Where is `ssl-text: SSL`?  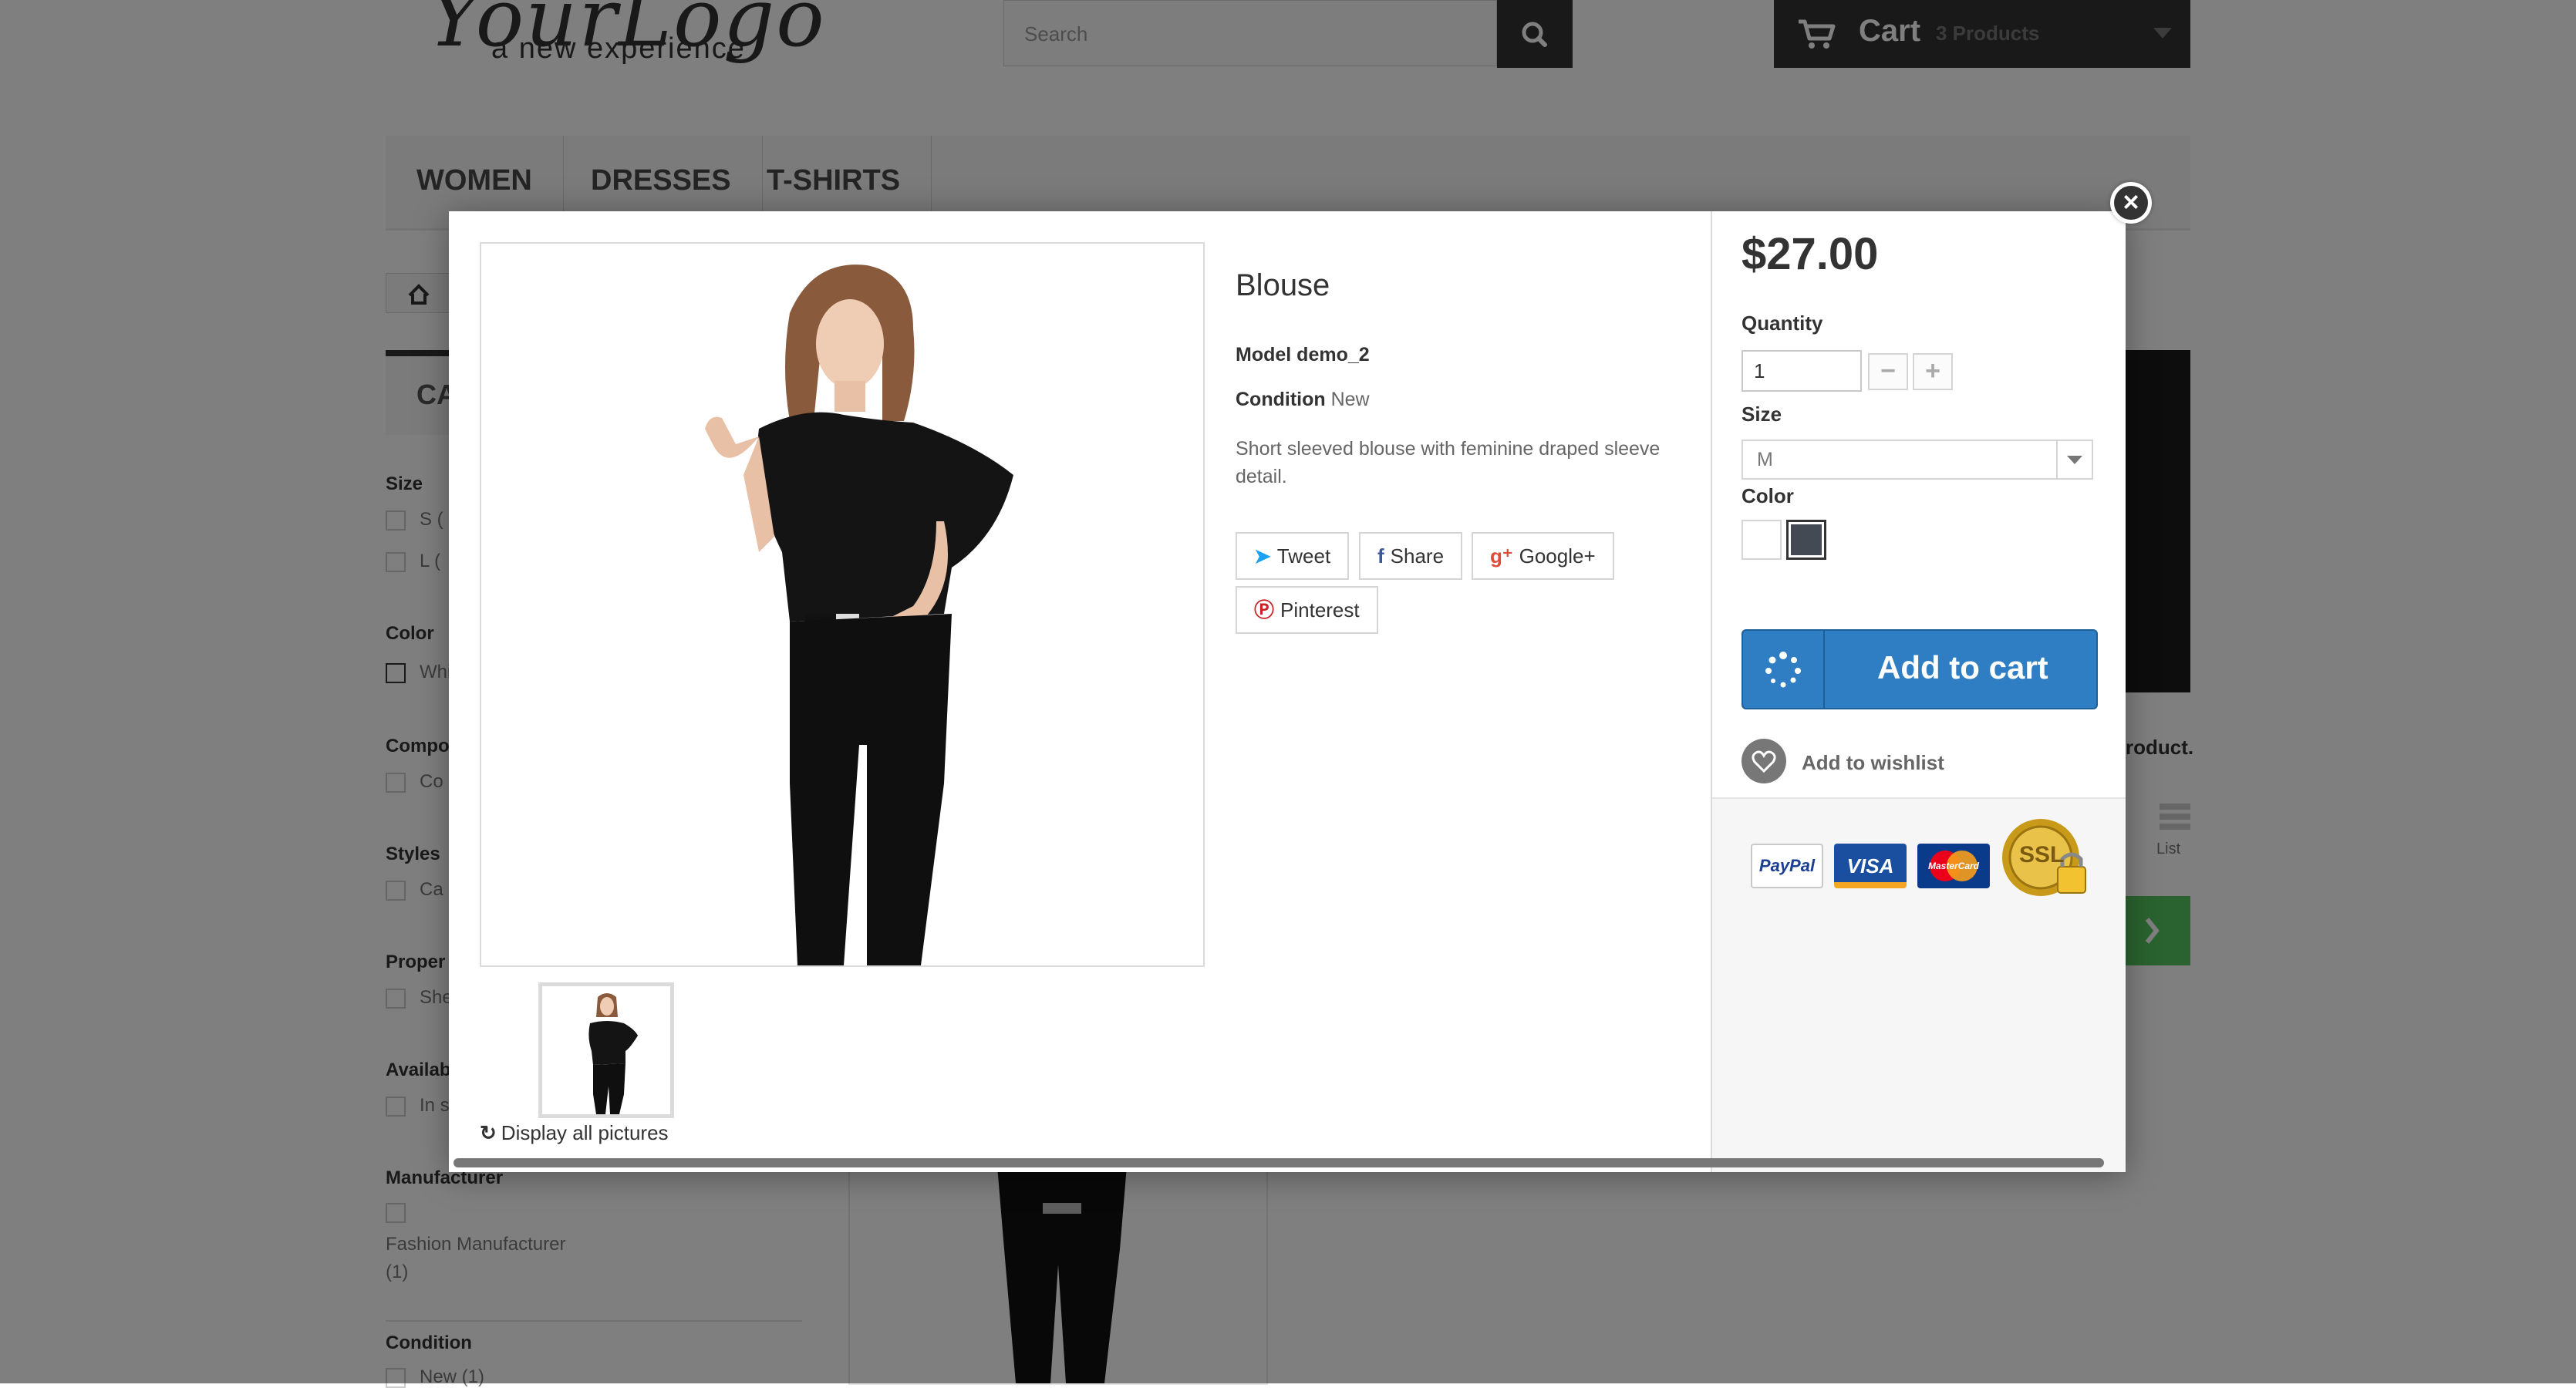 ssl-text: SSL is located at coordinates (2042, 855).